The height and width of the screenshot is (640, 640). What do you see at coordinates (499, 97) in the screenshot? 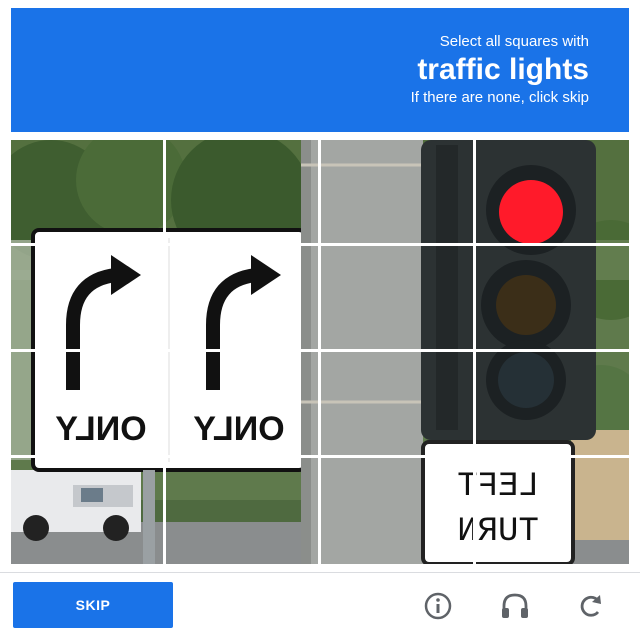
I see `skip-hint-text: If there are none, click skip` at bounding box center [499, 97].